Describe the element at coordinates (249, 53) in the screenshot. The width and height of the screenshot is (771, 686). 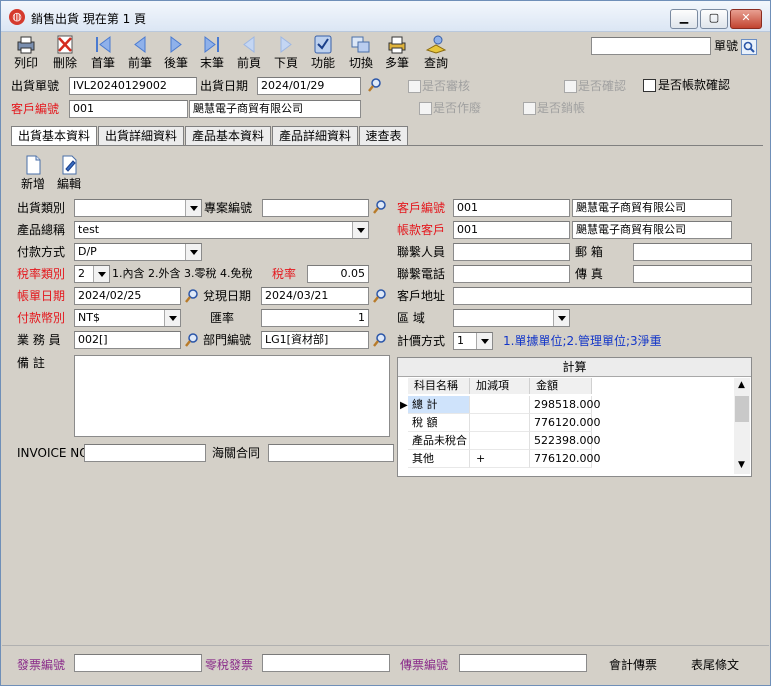
I see `prev-page-button: 前頁` at that location.